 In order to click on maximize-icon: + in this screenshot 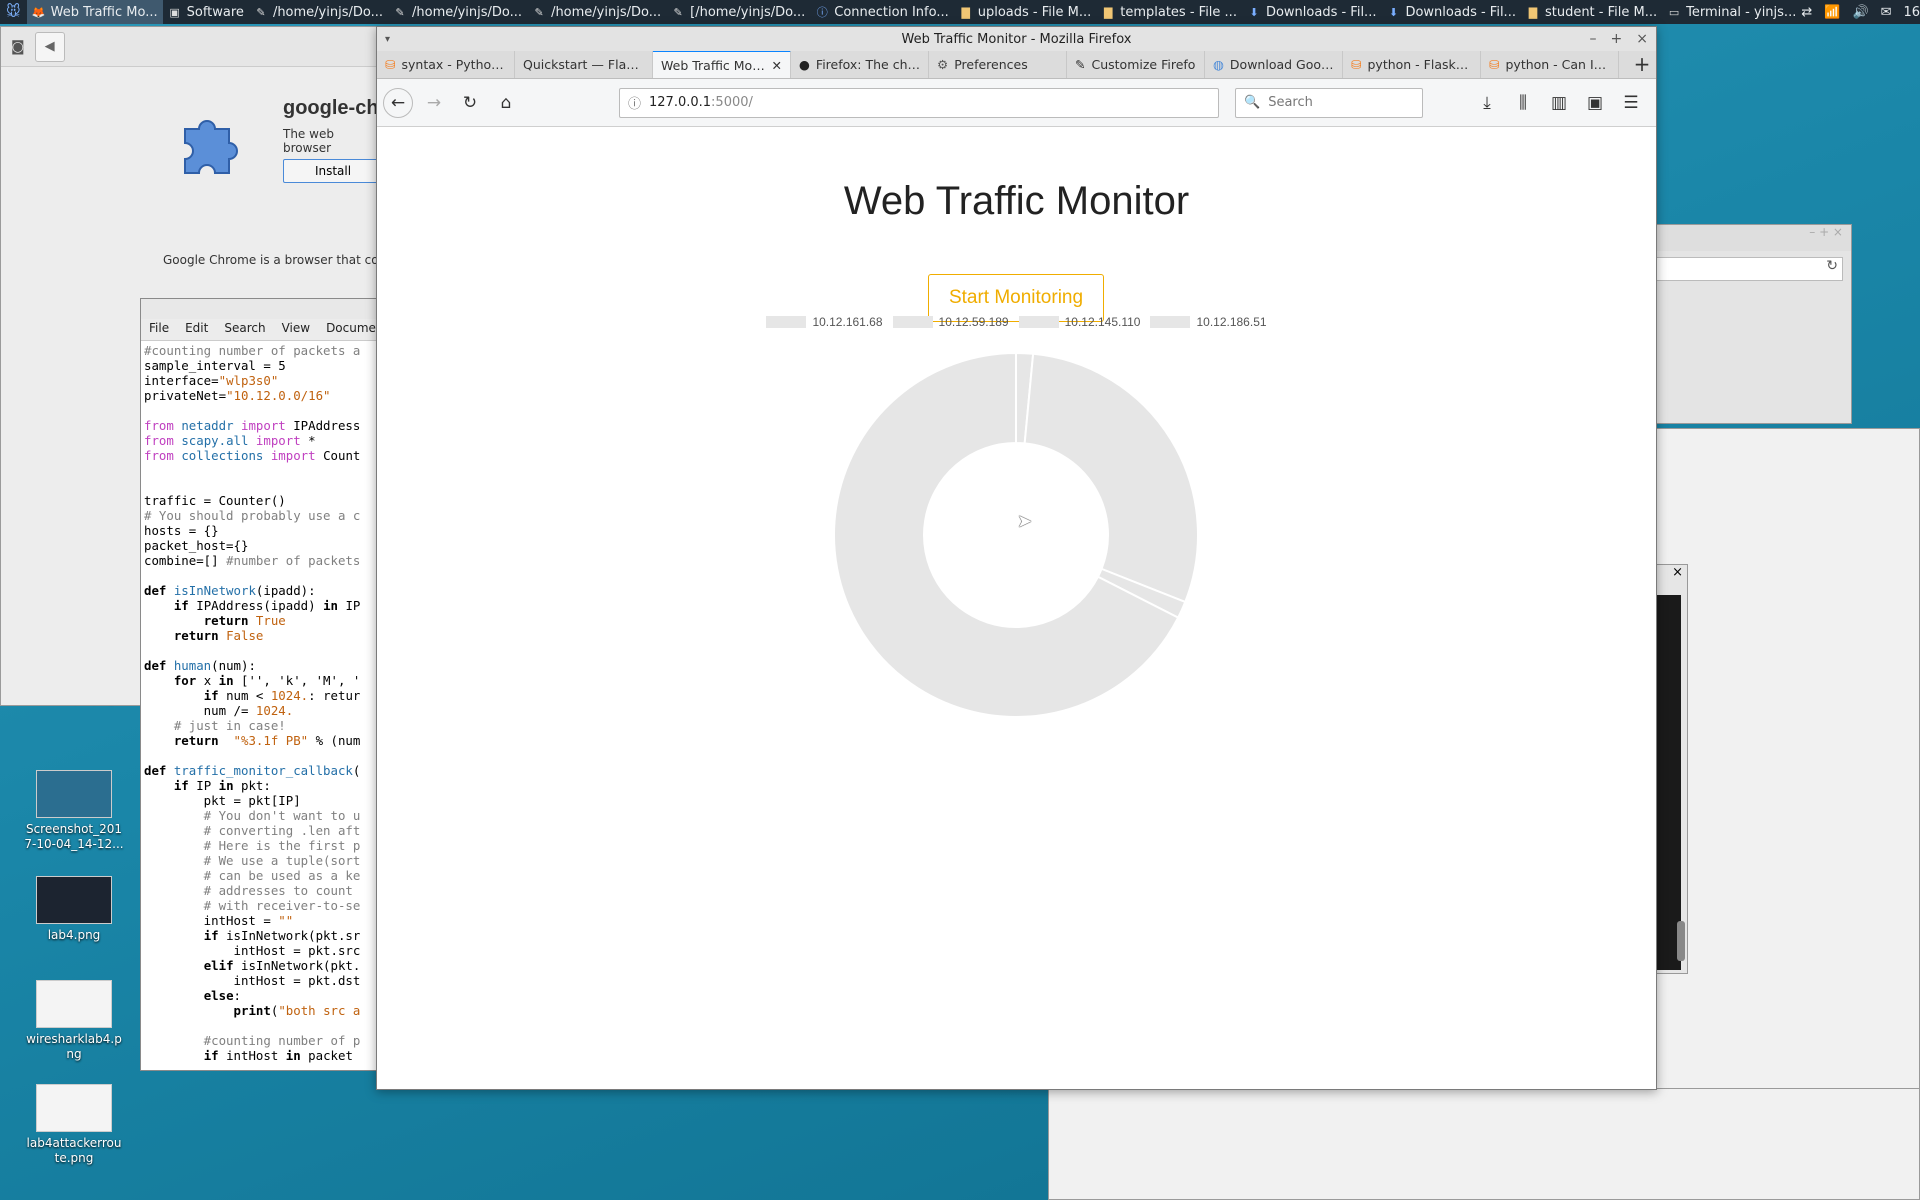, I will do `click(1617, 39)`.